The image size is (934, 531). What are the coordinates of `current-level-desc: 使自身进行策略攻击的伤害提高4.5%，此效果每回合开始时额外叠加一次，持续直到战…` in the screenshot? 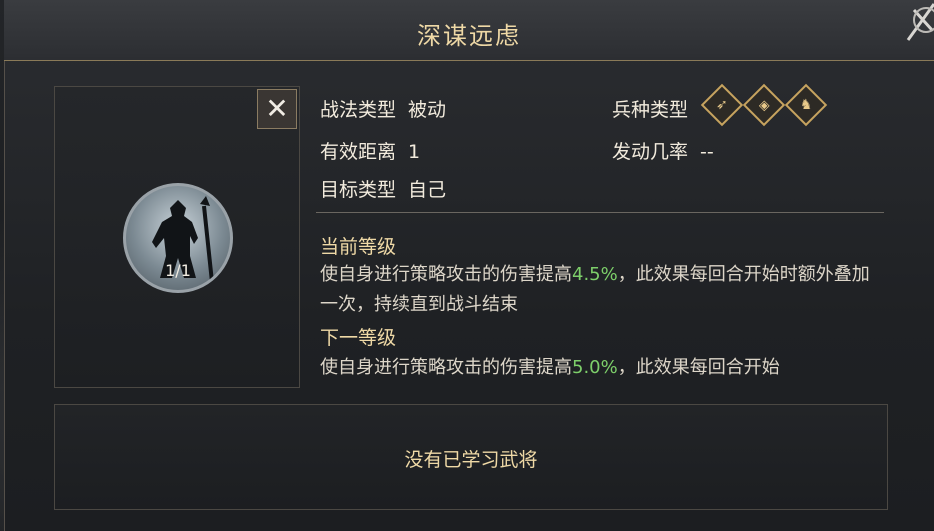 It's located at (600, 290).